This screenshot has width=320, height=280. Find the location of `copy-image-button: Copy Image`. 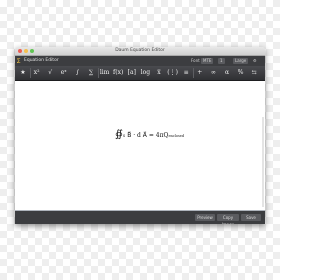

copy-image-button: Copy Image is located at coordinates (228, 219).